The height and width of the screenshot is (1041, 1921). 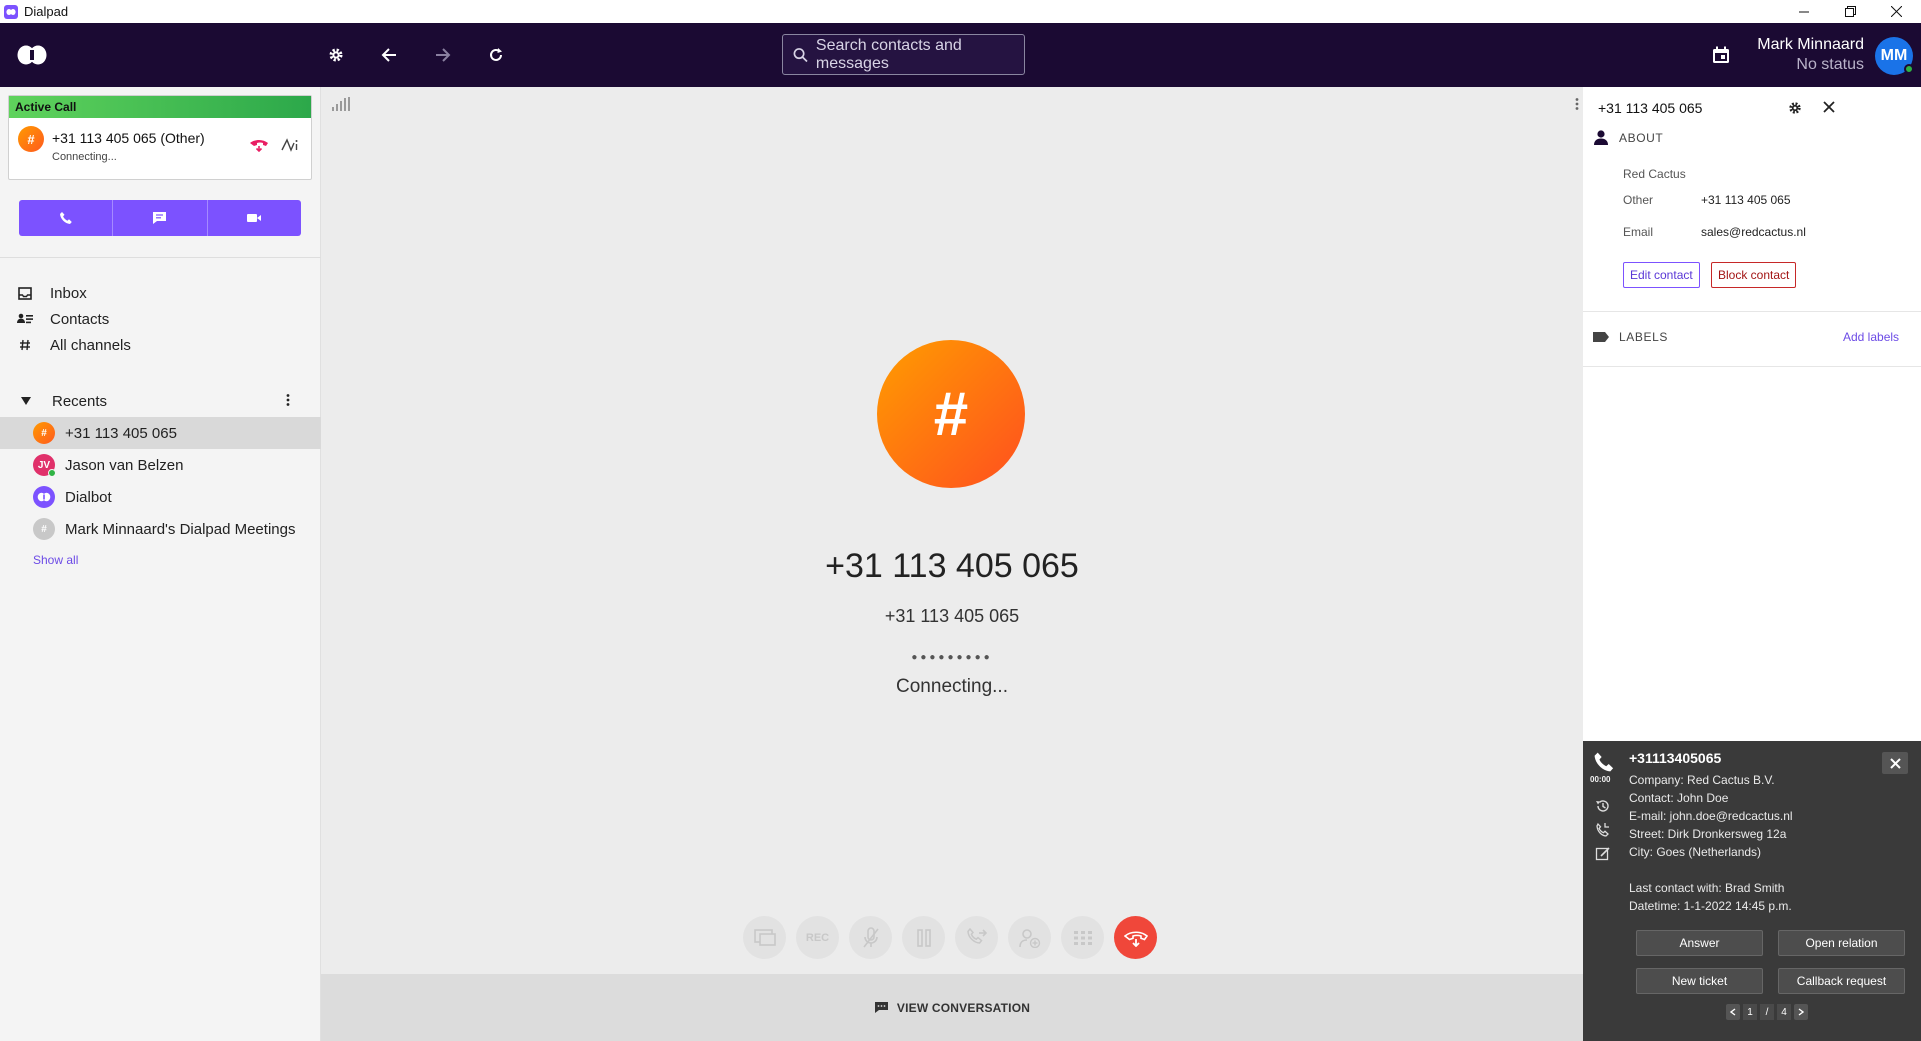 What do you see at coordinates (80, 319) in the screenshot?
I see `sidebar-item-label: Contacts` at bounding box center [80, 319].